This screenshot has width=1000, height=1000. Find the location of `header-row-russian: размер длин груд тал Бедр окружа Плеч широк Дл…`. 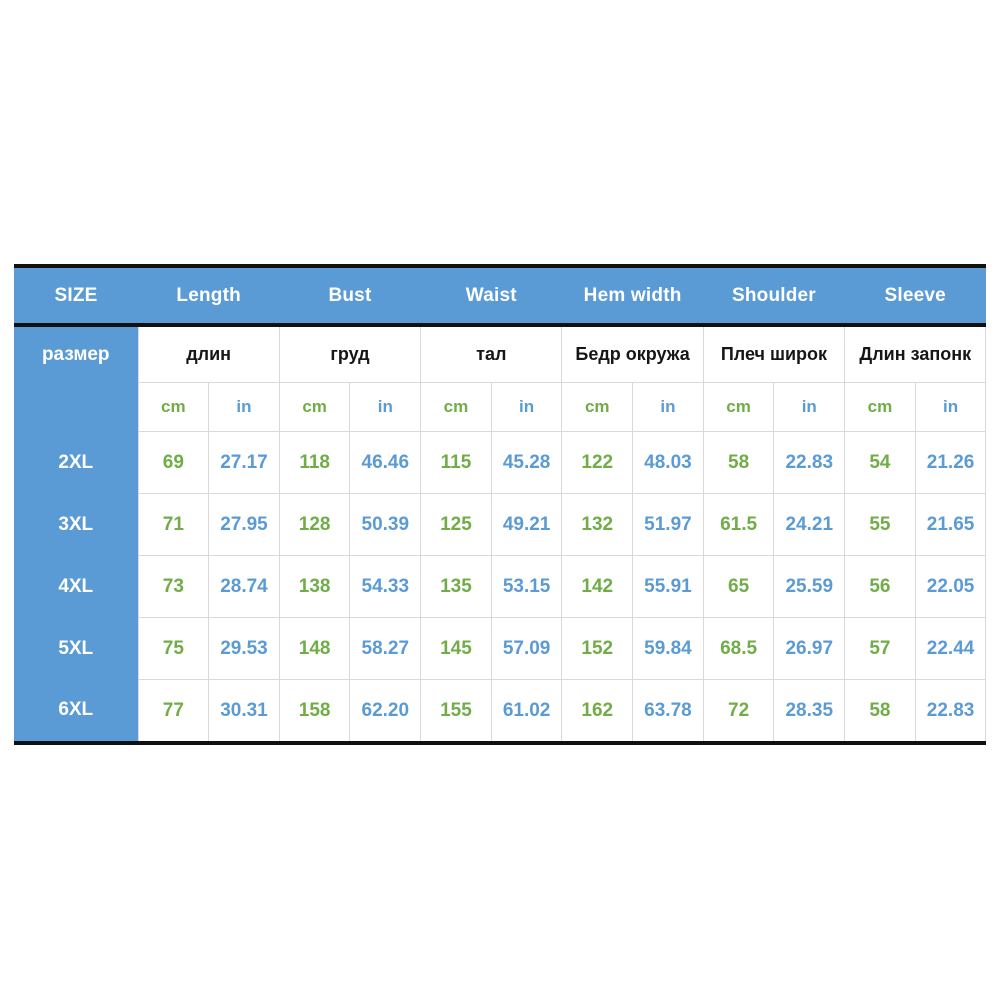

header-row-russian: размер длин груд тал Бедр окружа Плеч широк Дл… is located at coordinates (500, 353).